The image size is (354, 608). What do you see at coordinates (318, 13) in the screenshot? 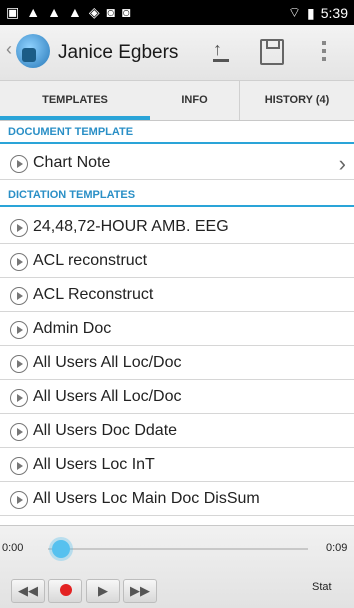
I see `status-right: ⌔ ▮ 5:39` at bounding box center [318, 13].